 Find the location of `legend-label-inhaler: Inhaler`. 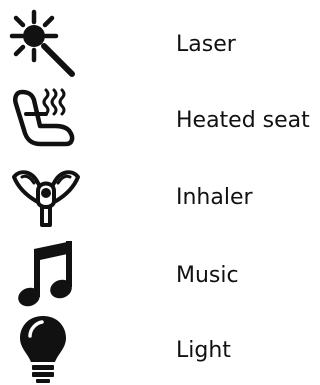

legend-label-inhaler: Inhaler is located at coordinates (214, 197).